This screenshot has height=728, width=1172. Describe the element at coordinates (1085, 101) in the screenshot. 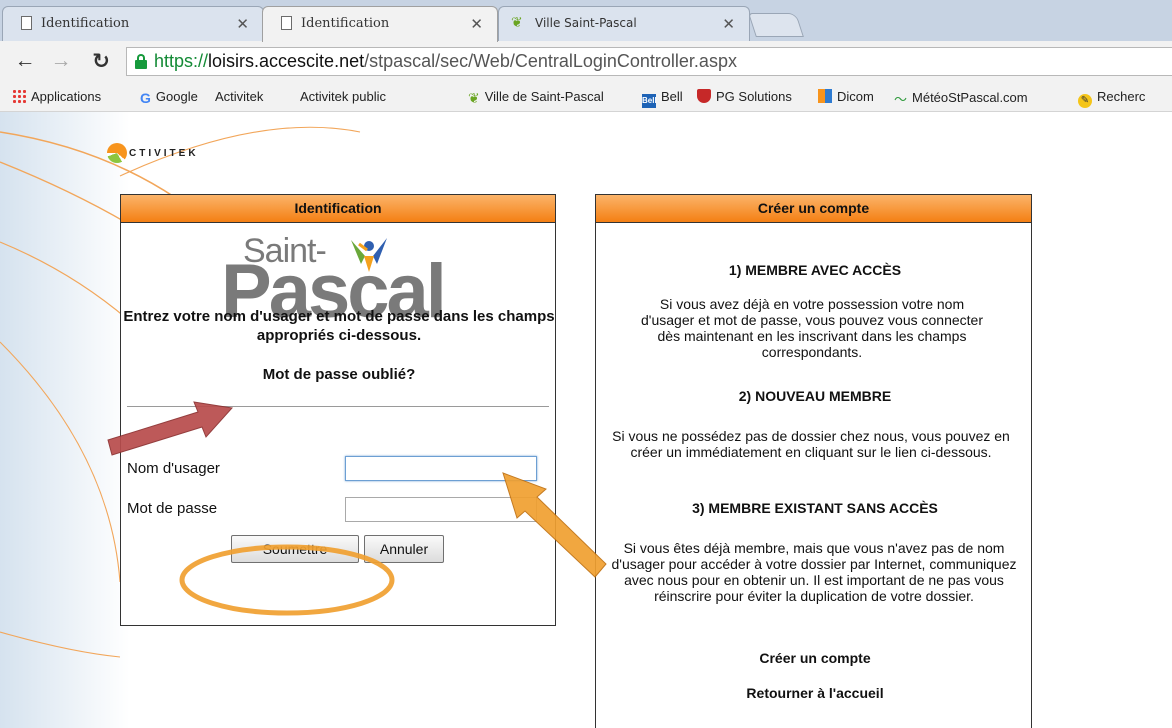

I see `search-icon: ✎` at that location.